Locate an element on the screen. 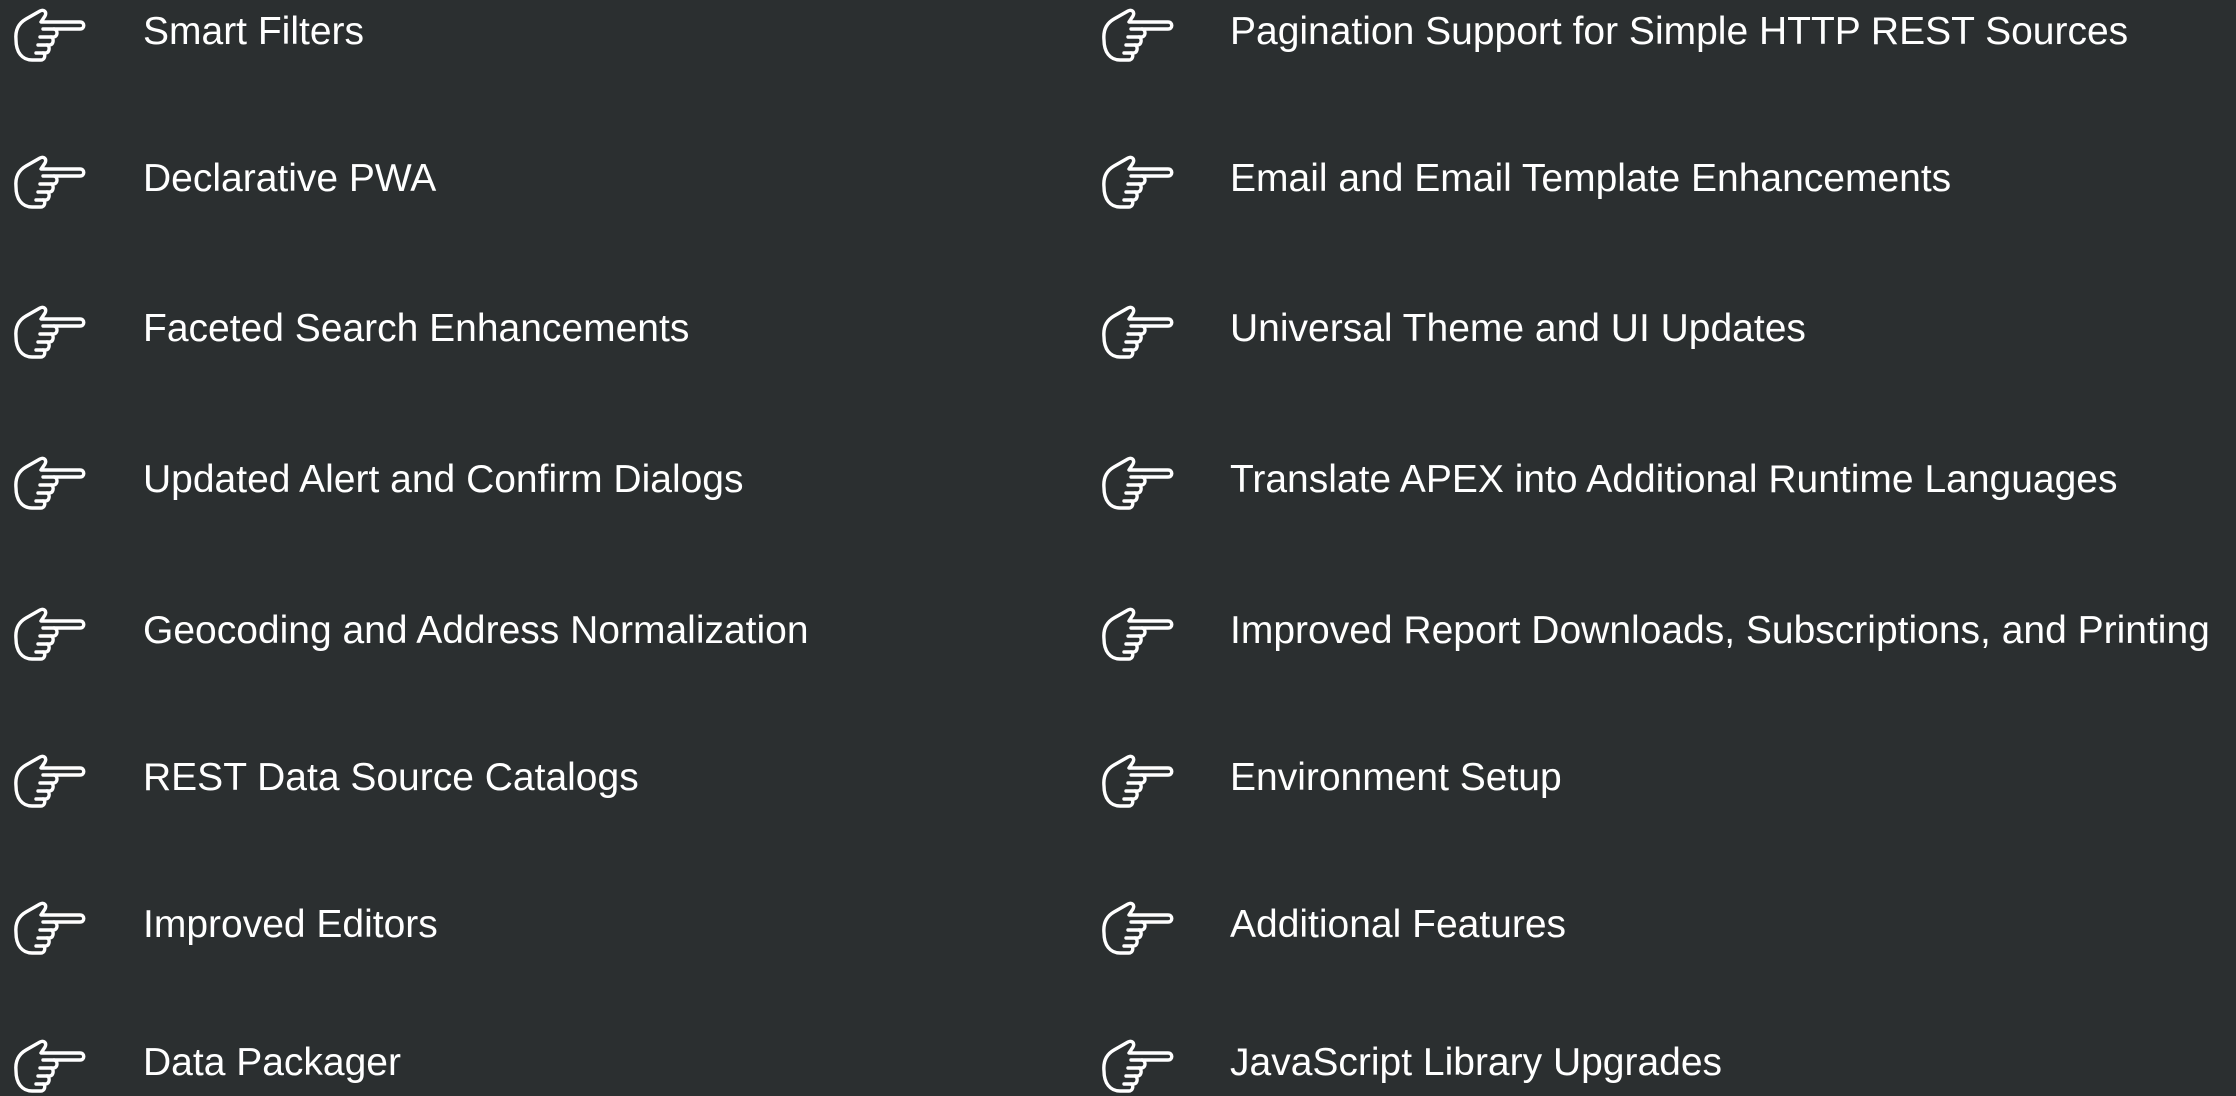 The image size is (2236, 1096). feature-label: Universal Theme and UI Updates is located at coordinates (1518, 328).